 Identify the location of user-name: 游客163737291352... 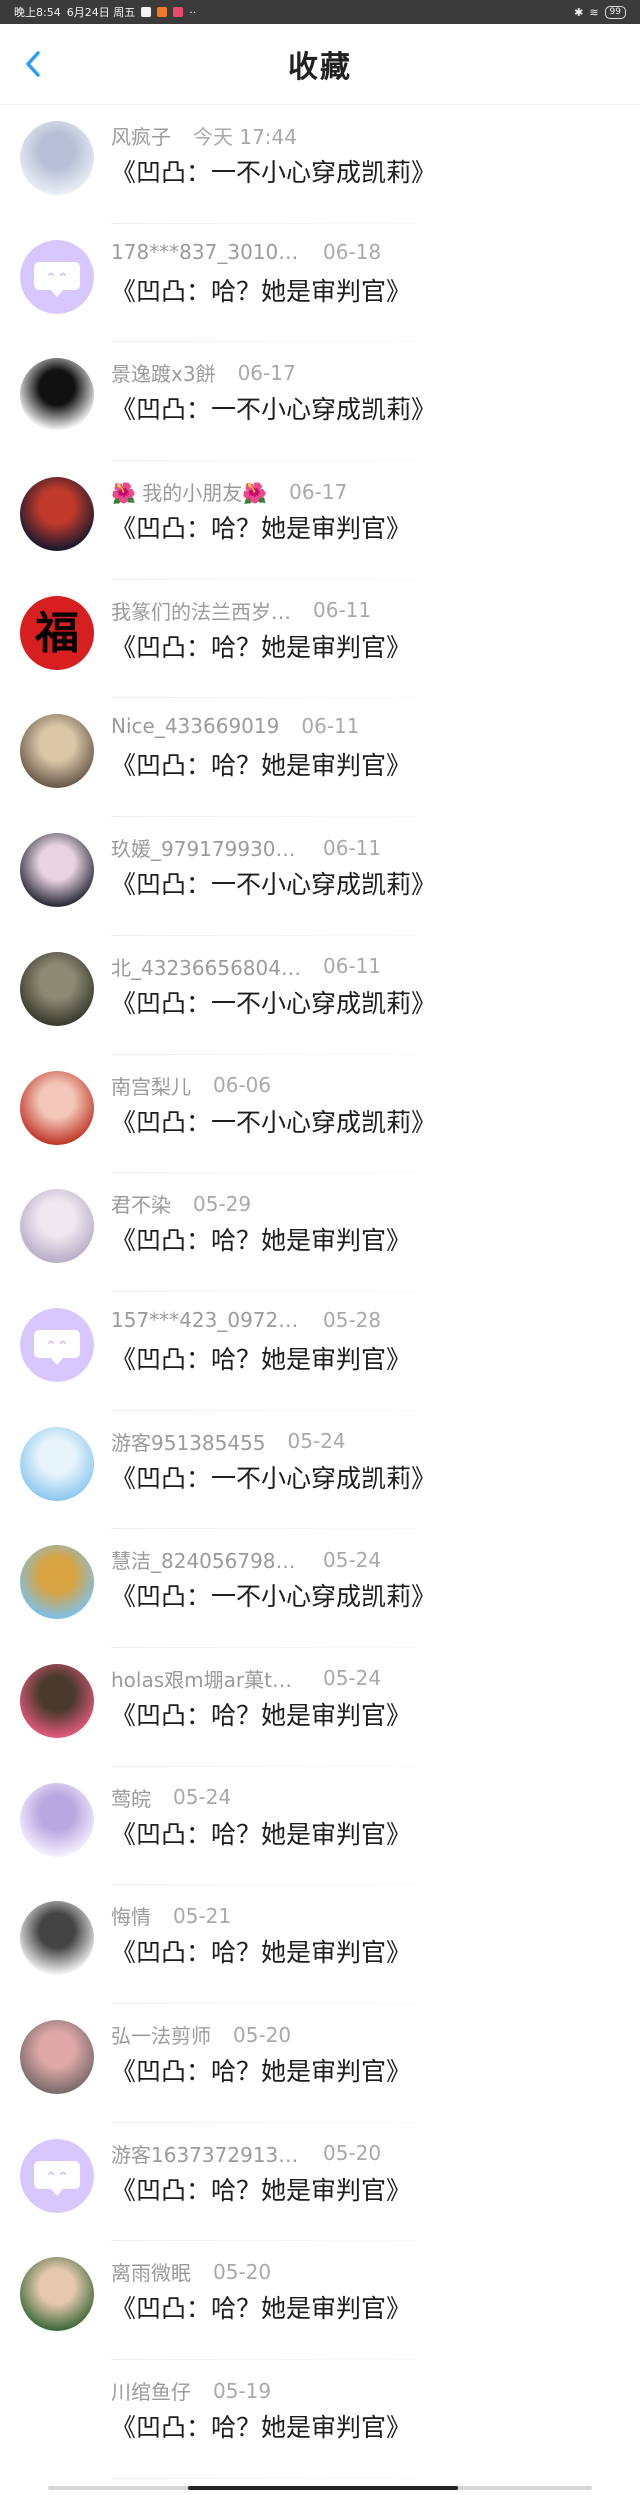
(206, 2153).